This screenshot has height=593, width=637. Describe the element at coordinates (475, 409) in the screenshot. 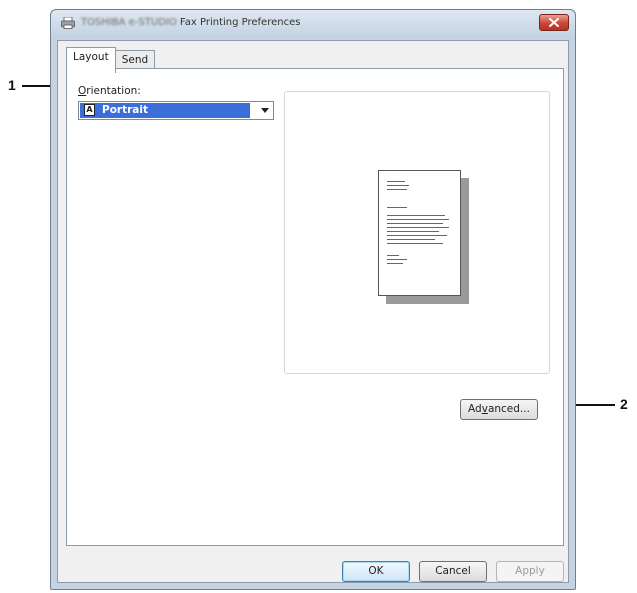

I see `advanced-label-pre: Ad` at that location.